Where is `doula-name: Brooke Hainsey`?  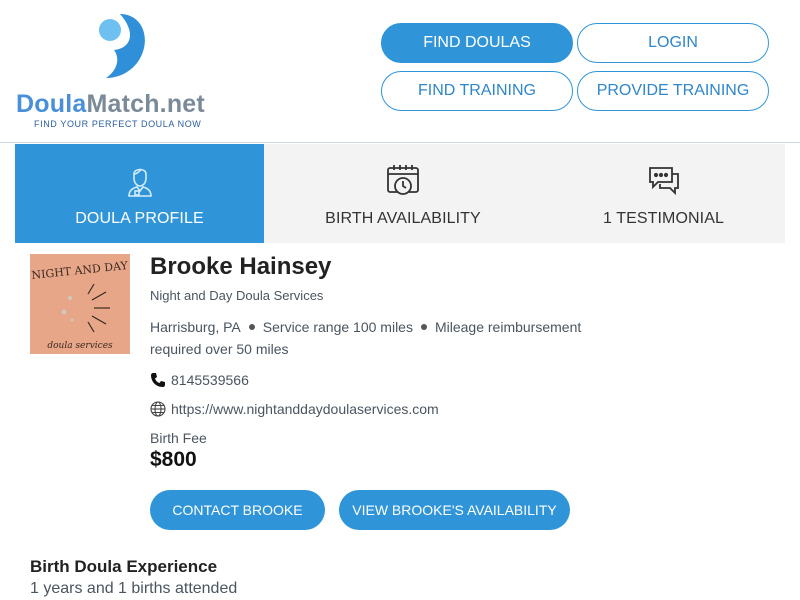 doula-name: Brooke Hainsey is located at coordinates (241, 266).